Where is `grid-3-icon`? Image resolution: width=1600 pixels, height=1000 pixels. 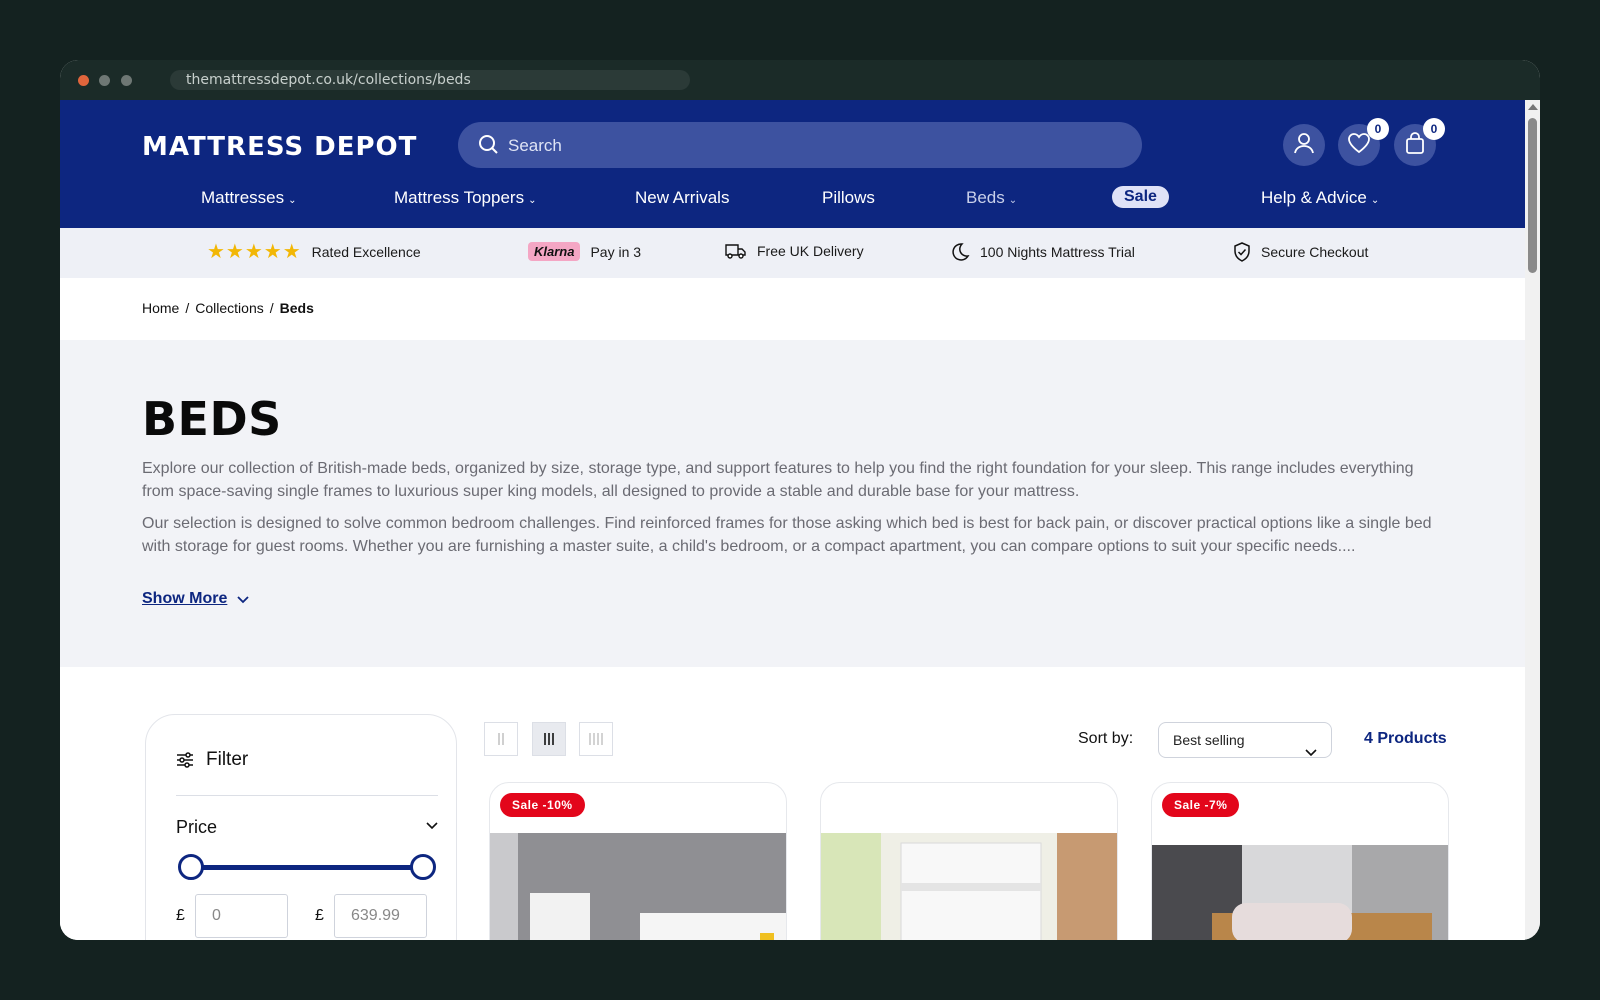
grid-3-icon is located at coordinates (549, 739).